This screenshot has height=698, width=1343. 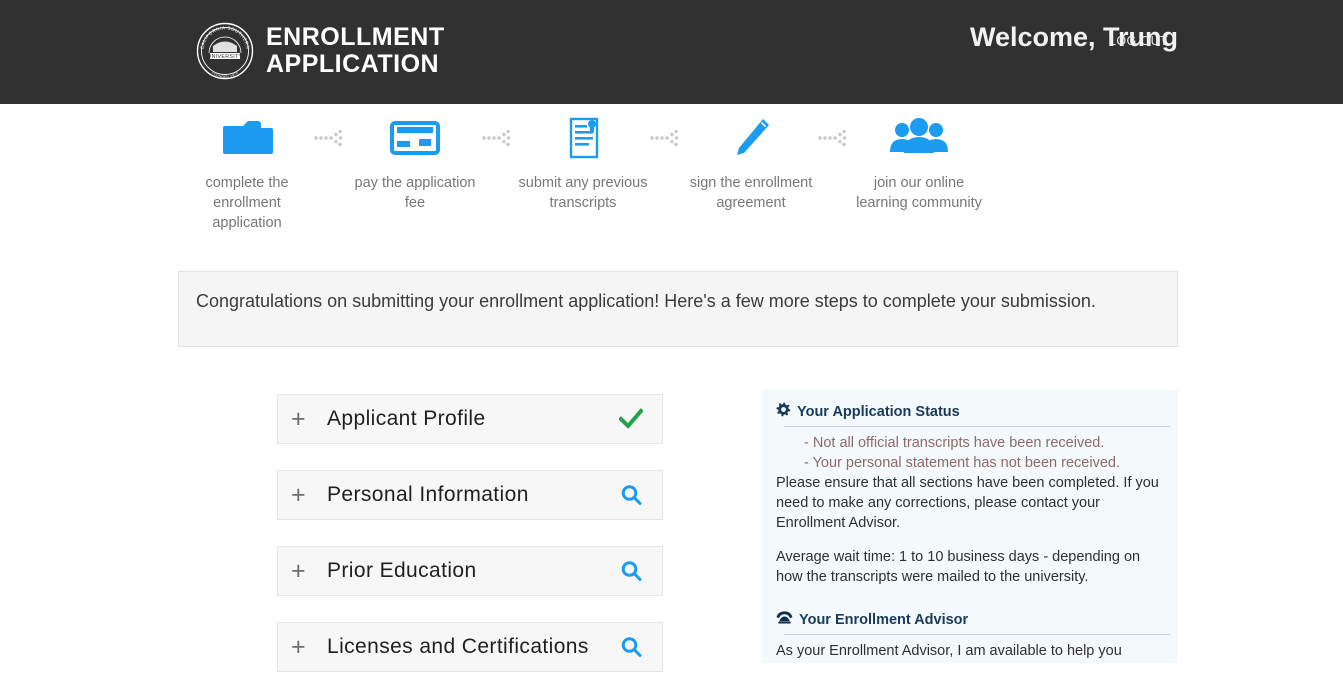 What do you see at coordinates (969, 411) in the screenshot?
I see `application-status-heading: Your Application Status` at bounding box center [969, 411].